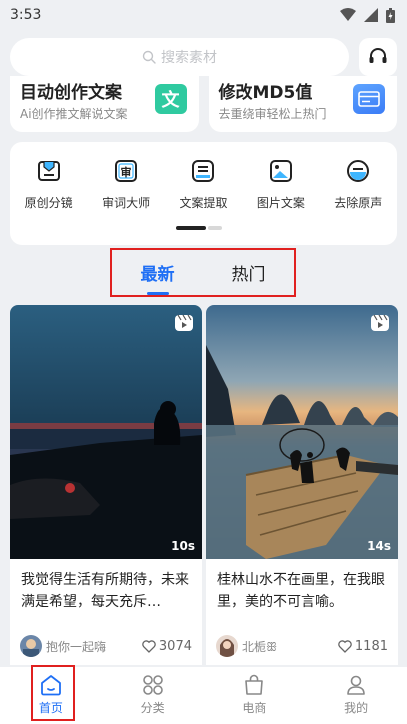 This screenshot has height=724, width=407. What do you see at coordinates (371, 646) in the screenshot?
I see `like-count-value: 1181` at bounding box center [371, 646].